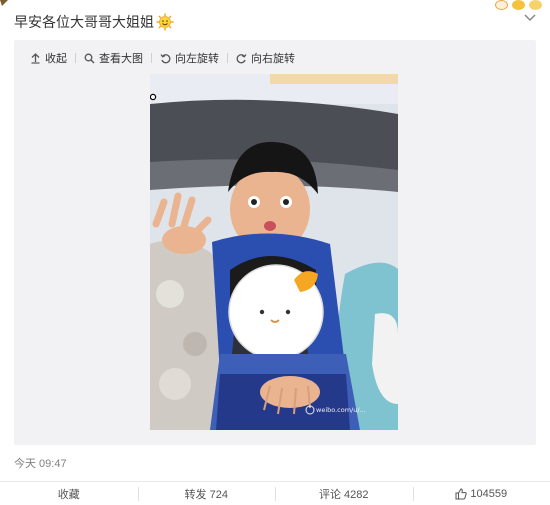  Describe the element at coordinates (40, 464) in the screenshot. I see `post-timestamp: 今天 09:47` at that location.